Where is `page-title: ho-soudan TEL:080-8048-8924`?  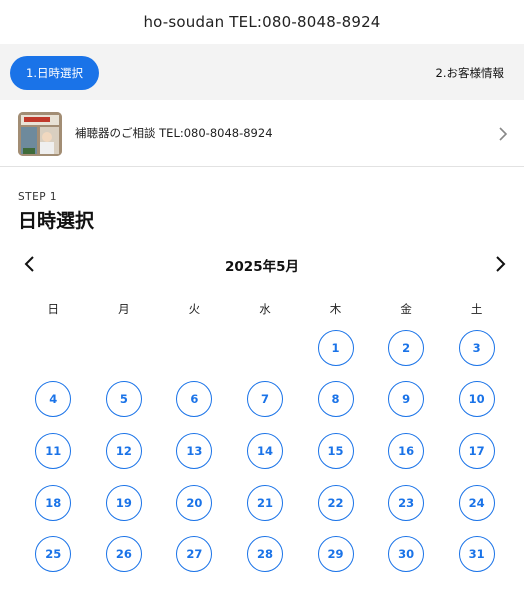 page-title: ho-soudan TEL:080-8048-8924 is located at coordinates (262, 22).